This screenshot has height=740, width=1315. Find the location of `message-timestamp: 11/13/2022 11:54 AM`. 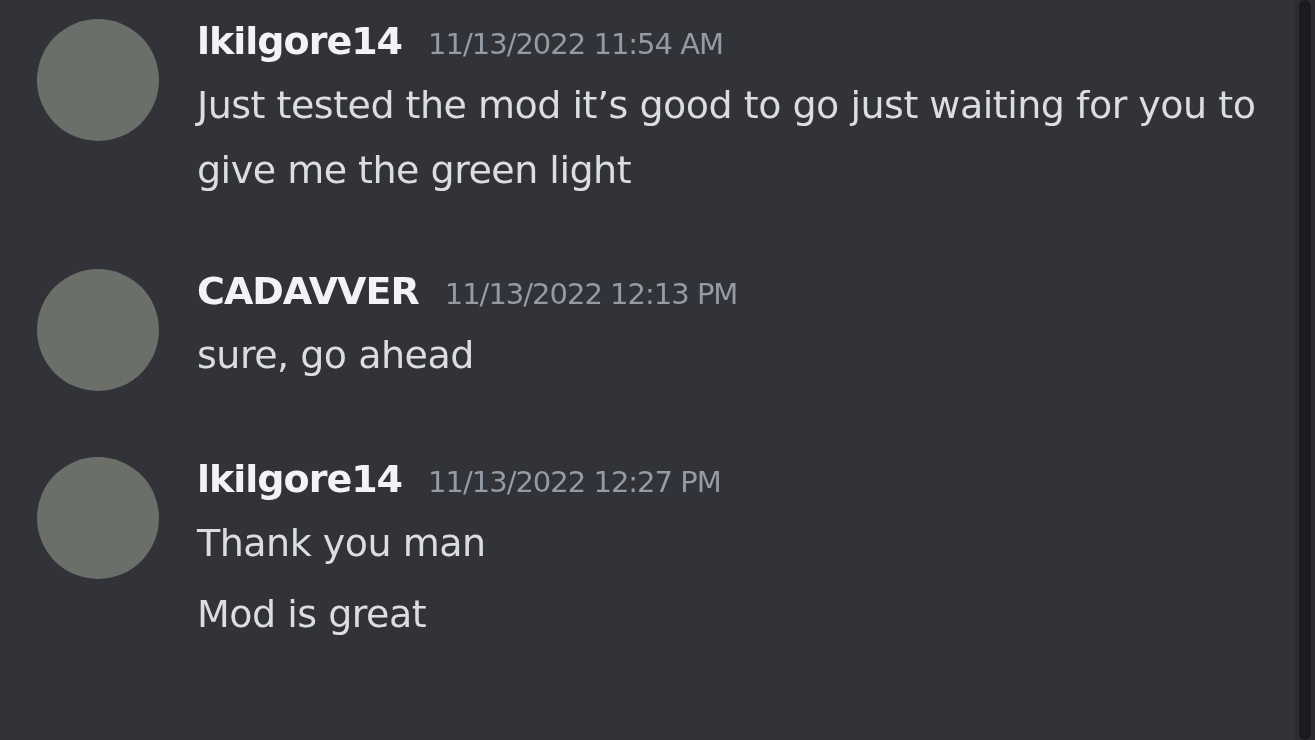

message-timestamp: 11/13/2022 11:54 AM is located at coordinates (576, 44).